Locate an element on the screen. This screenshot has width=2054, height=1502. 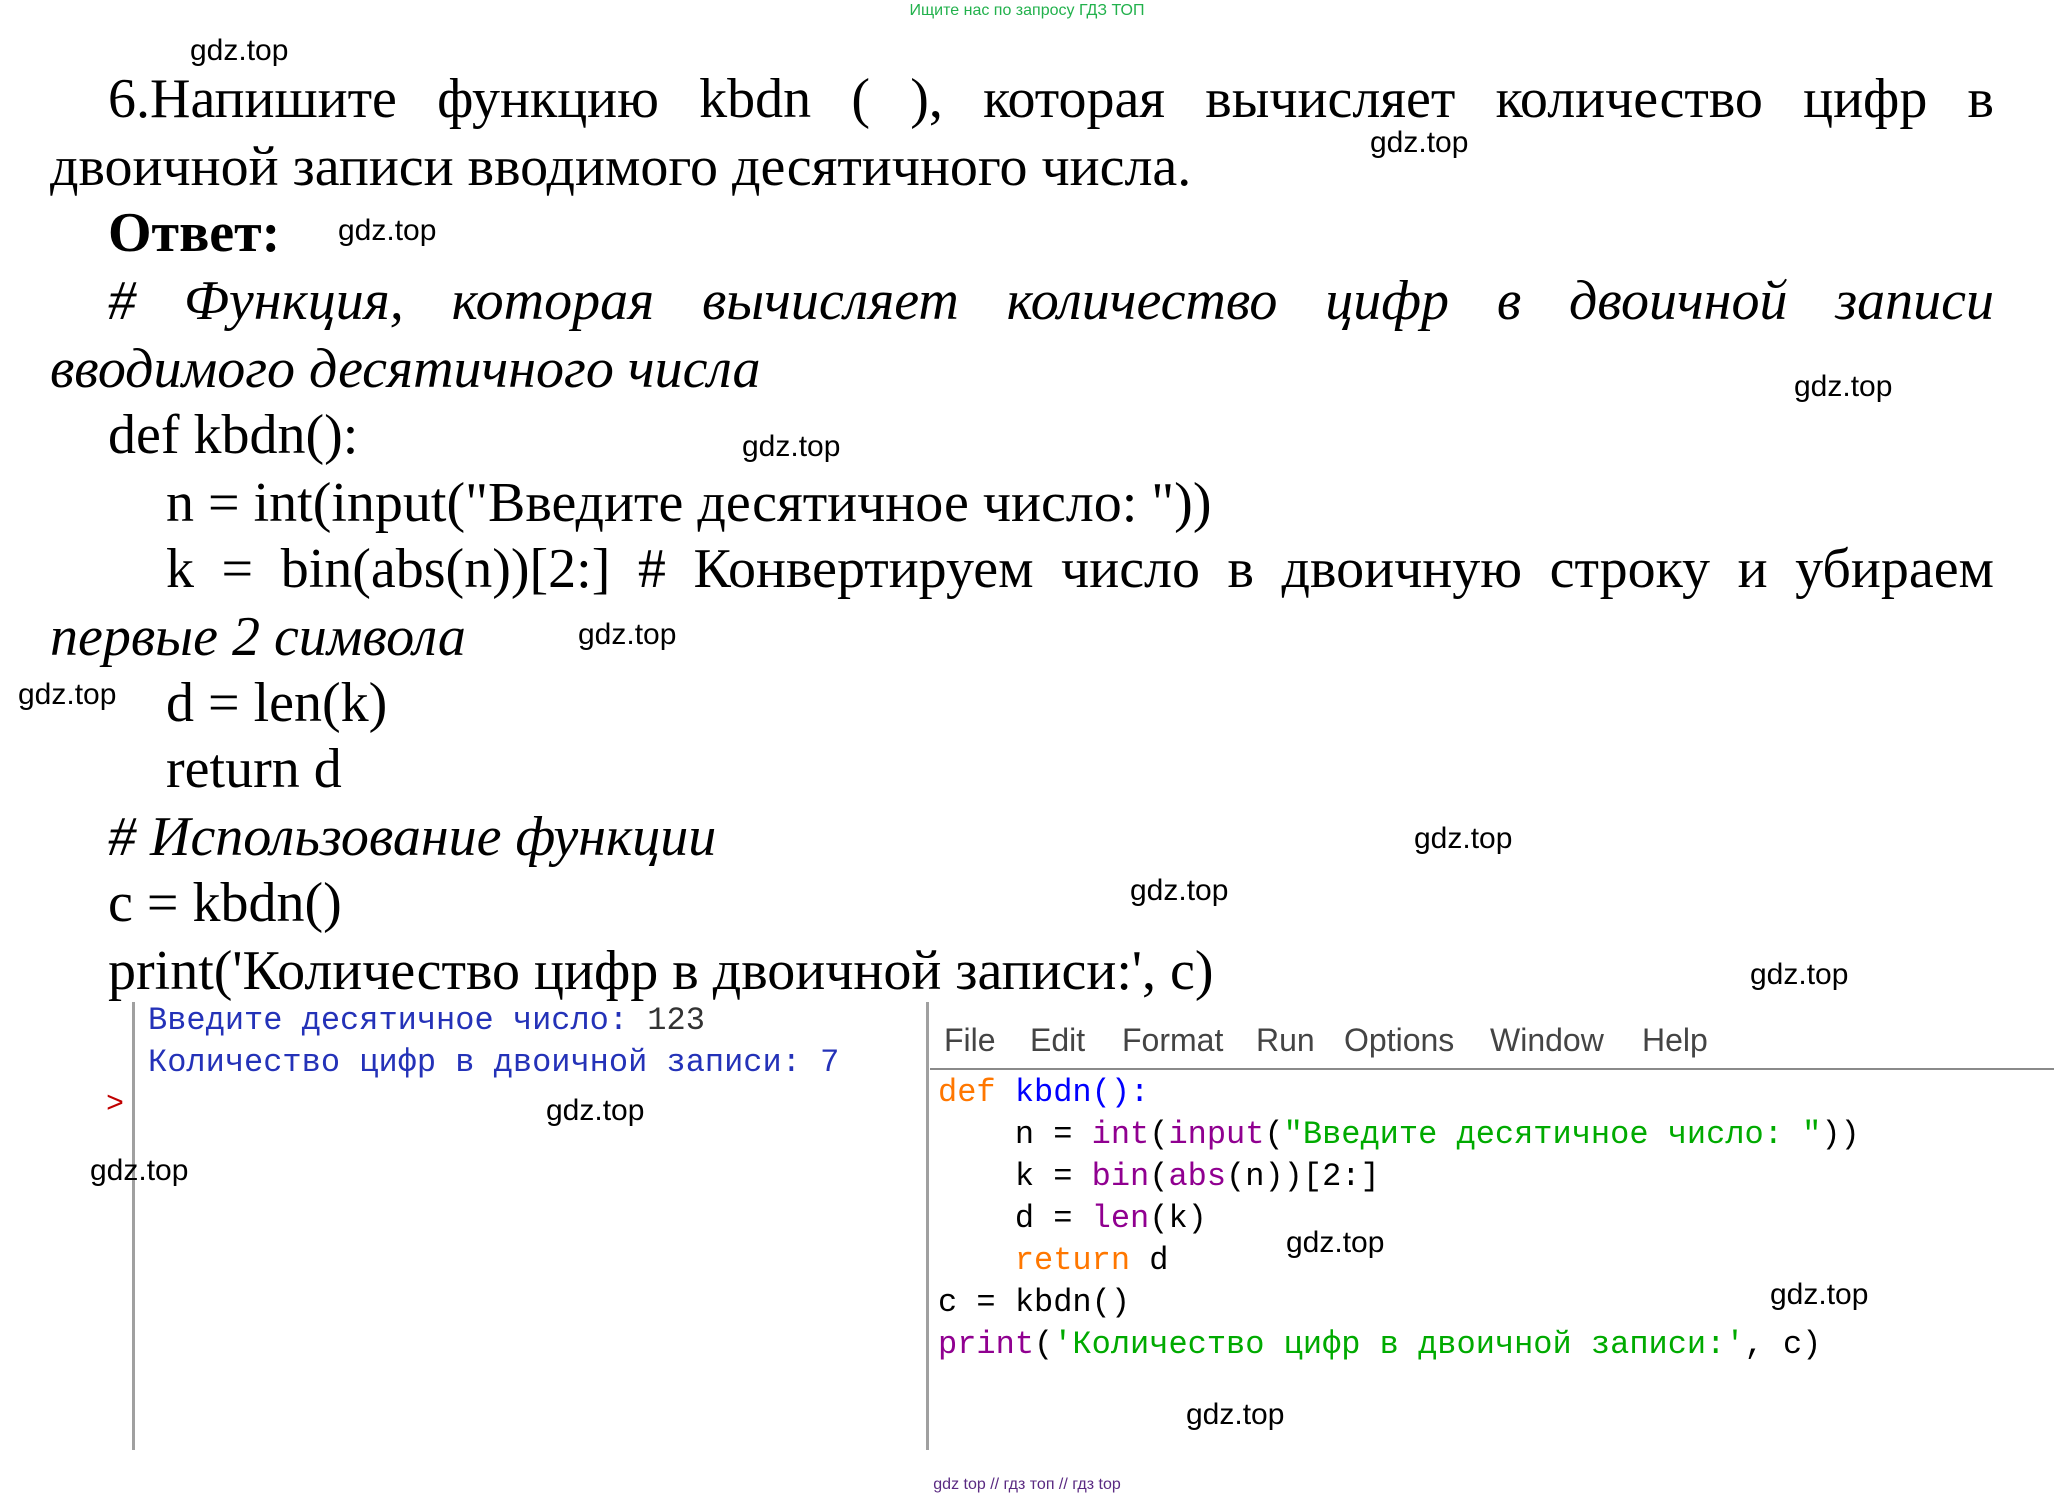
shell-prompt-icon: > is located at coordinates (115, 1105).